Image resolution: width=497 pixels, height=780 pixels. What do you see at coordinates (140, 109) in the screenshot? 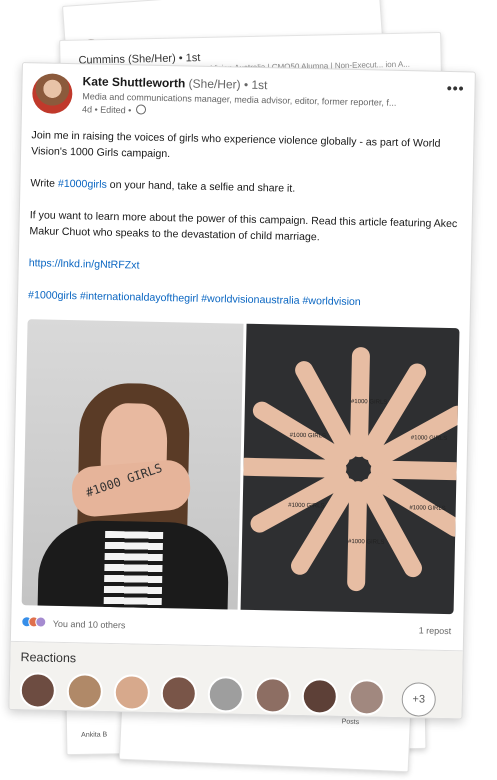
I see `globe-icon` at bounding box center [140, 109].